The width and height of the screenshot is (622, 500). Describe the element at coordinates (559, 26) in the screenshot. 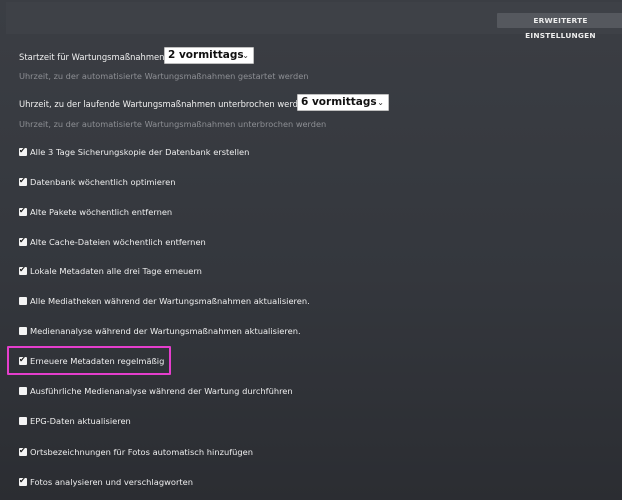

I see `advanced-settings-button: ERWEITERTE EINSTELLUNGEN` at that location.